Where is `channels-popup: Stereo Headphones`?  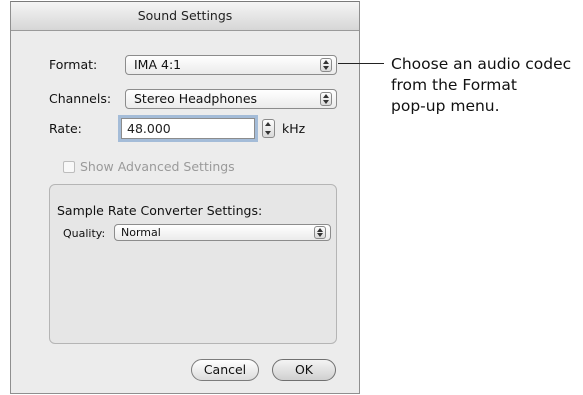 channels-popup: Stereo Headphones is located at coordinates (231, 99).